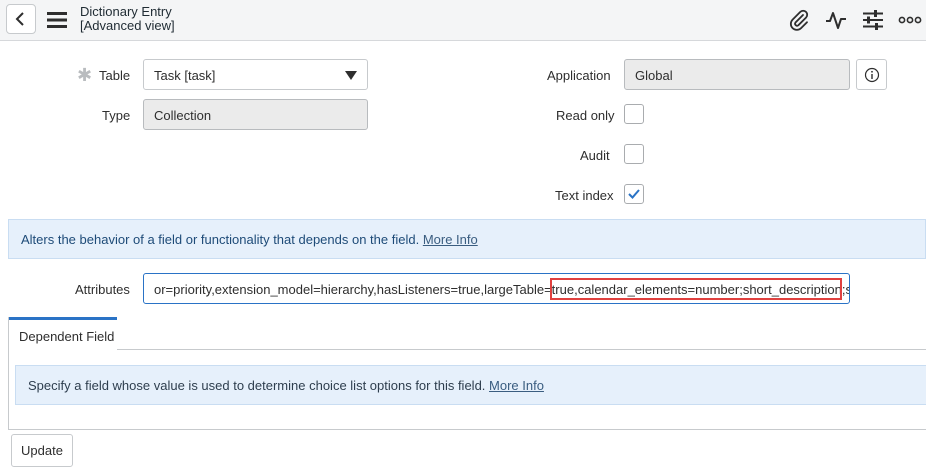 This screenshot has height=472, width=926. I want to click on page-title: Dictionary Entry [Advanced view], so click(127, 19).